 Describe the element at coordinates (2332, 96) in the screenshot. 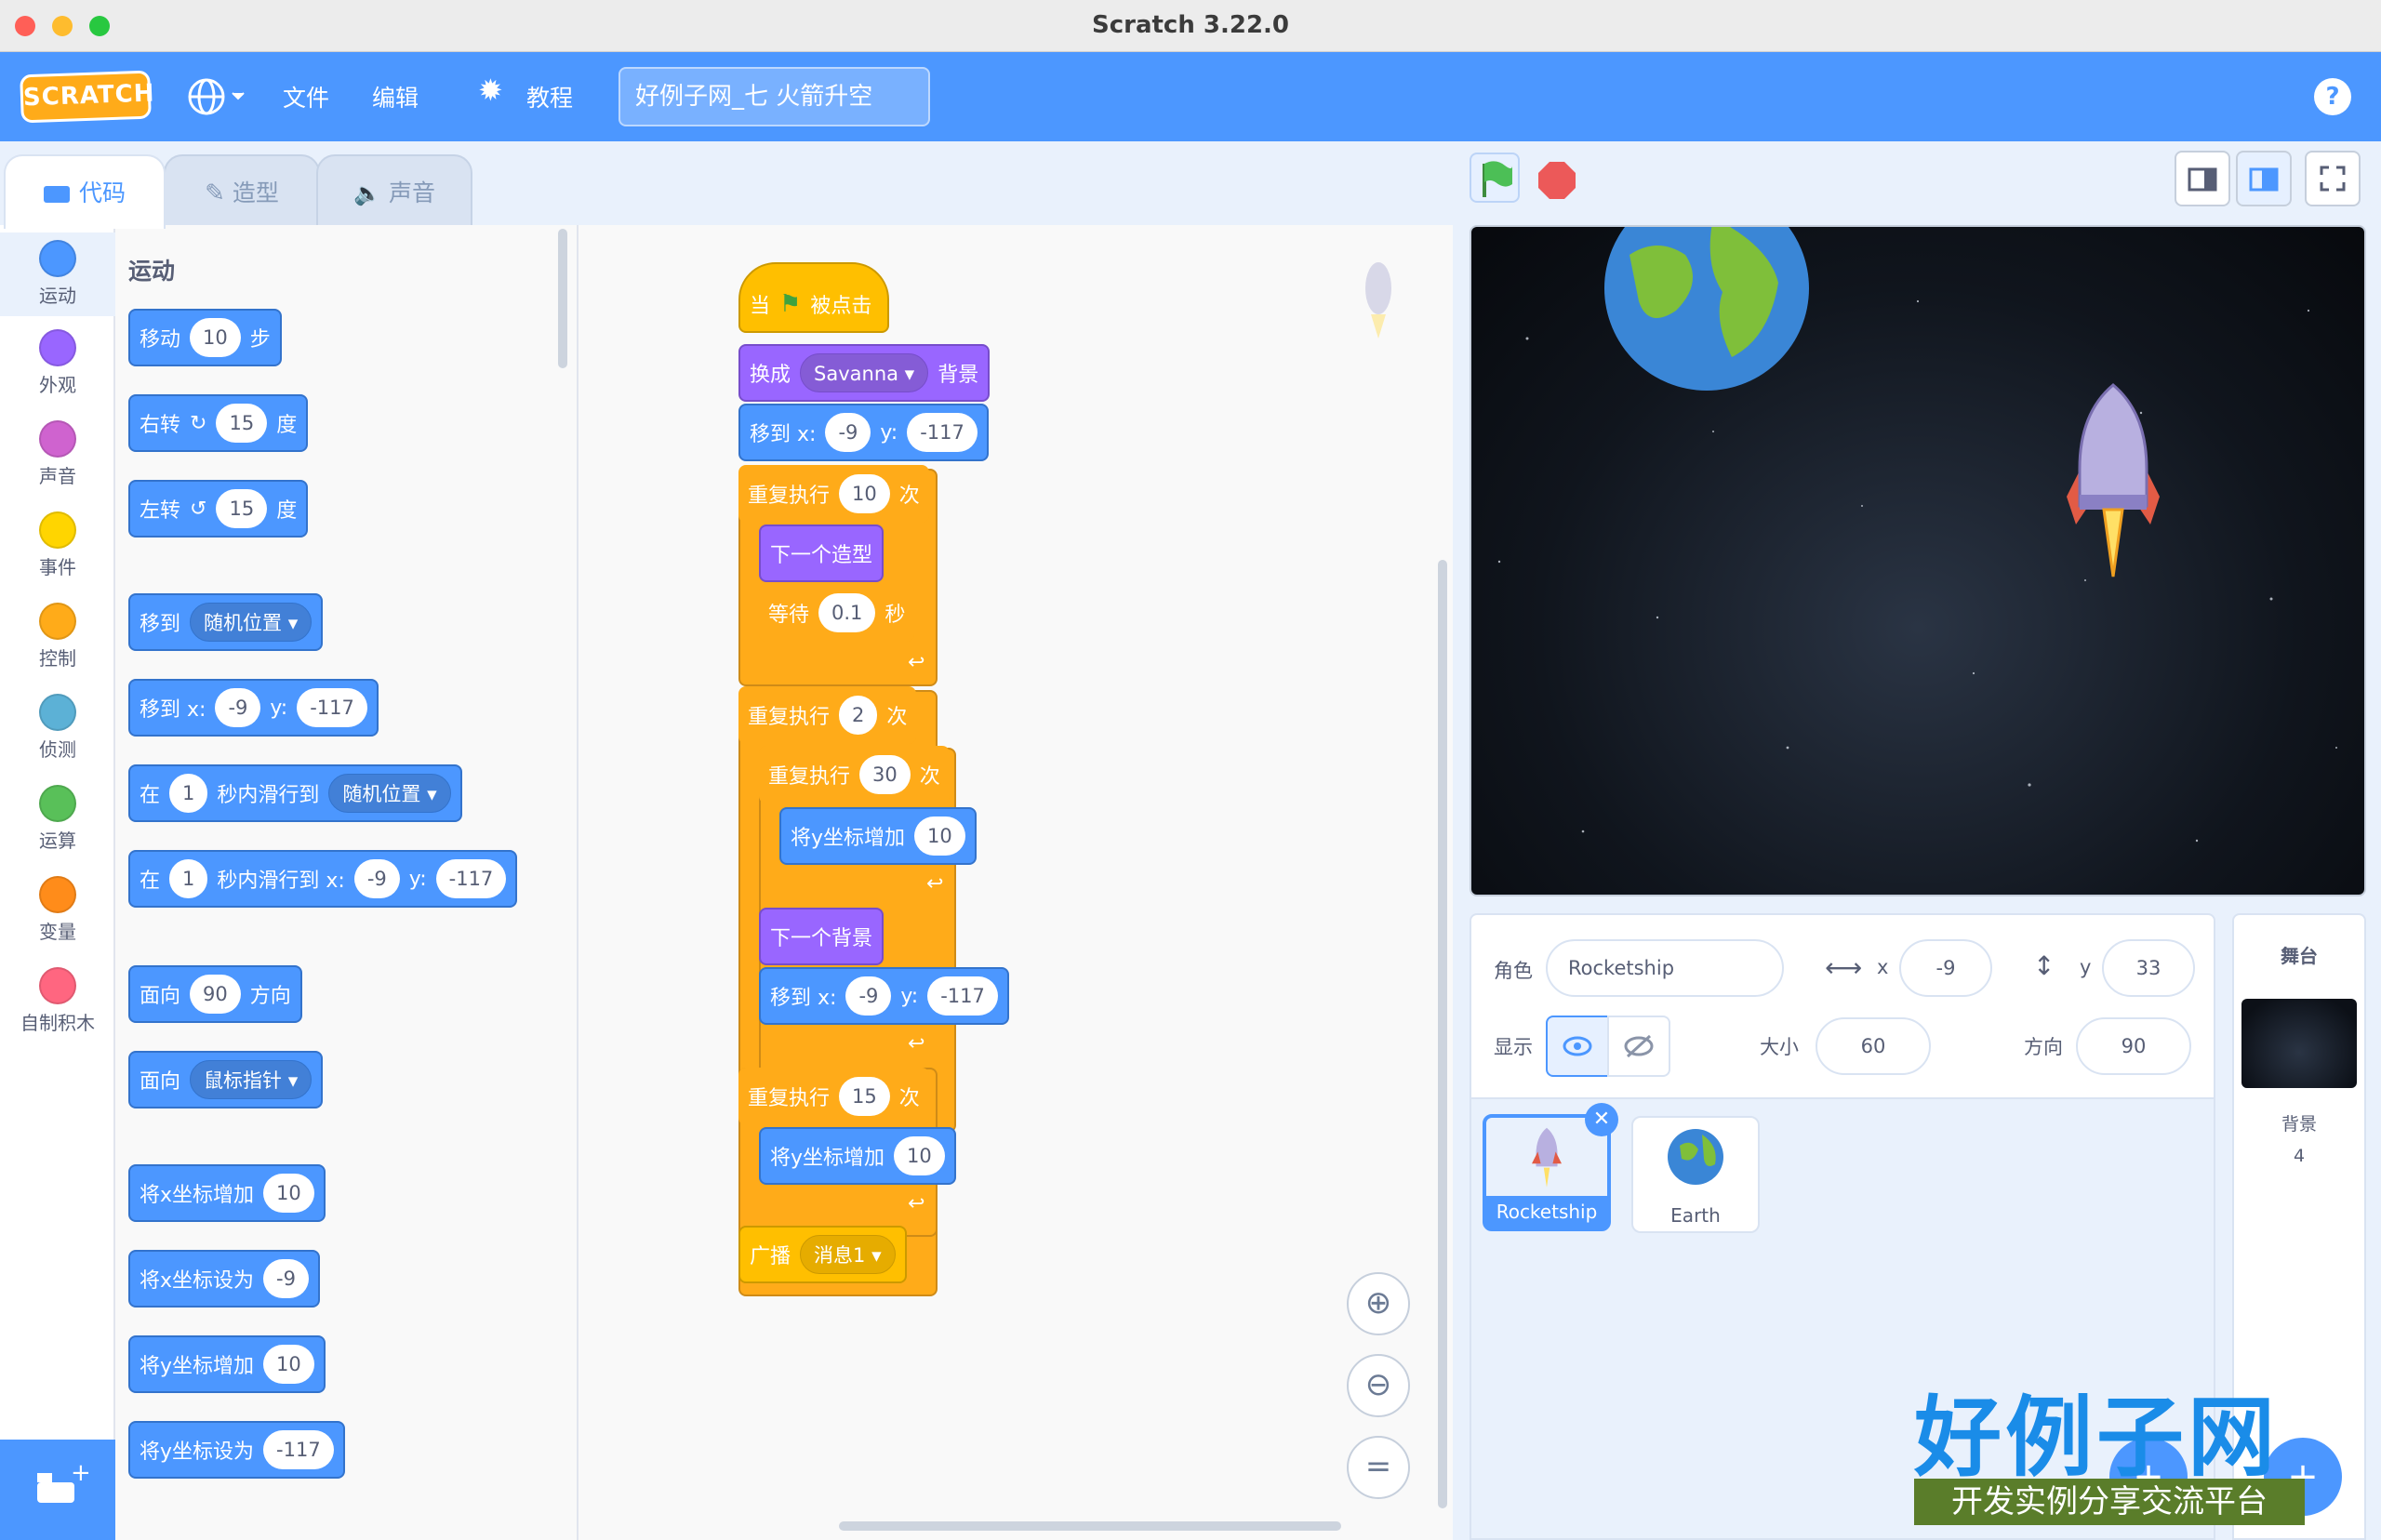

I see `help-button: ?` at that location.